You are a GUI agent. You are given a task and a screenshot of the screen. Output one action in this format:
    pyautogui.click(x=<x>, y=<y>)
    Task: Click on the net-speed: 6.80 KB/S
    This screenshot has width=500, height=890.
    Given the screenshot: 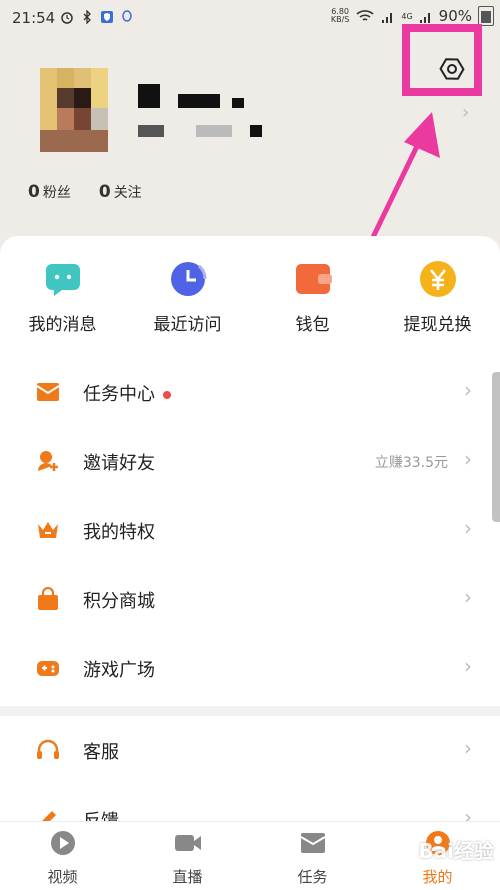 What is the action you would take?
    pyautogui.click(x=340, y=16)
    